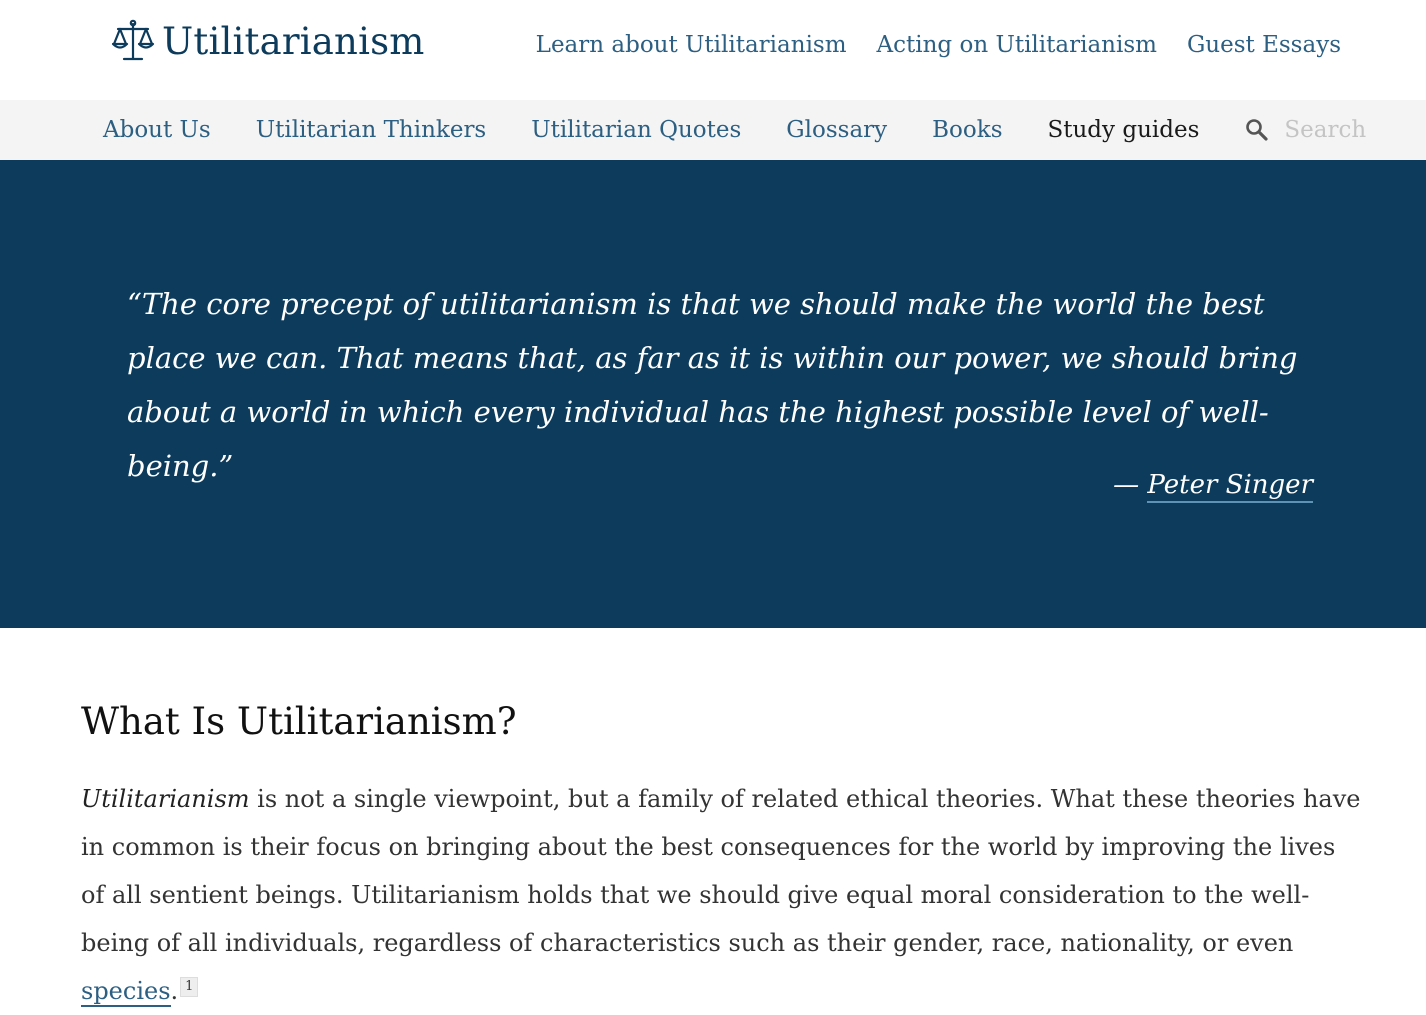 Image resolution: width=1426 pixels, height=1015 pixels. I want to click on footnote-marker: 1, so click(189, 987).